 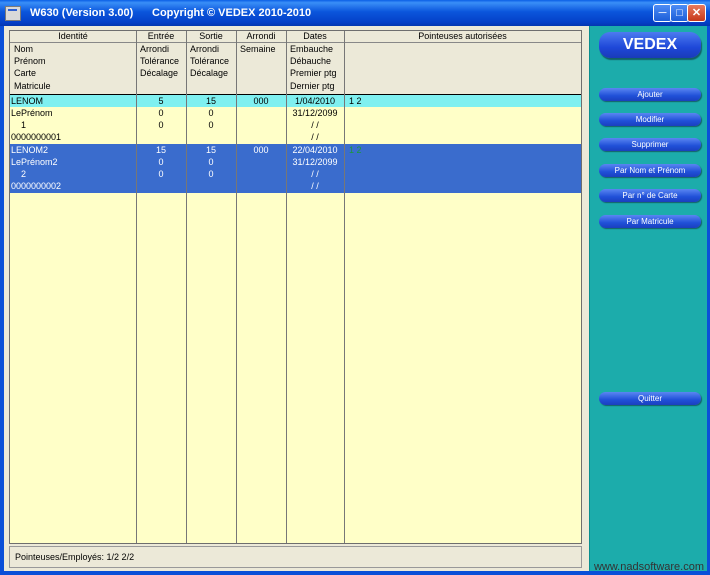 What do you see at coordinates (75, 557) in the screenshot?
I see `status-text: Pointeuses/Employés: 1/2 2/2` at bounding box center [75, 557].